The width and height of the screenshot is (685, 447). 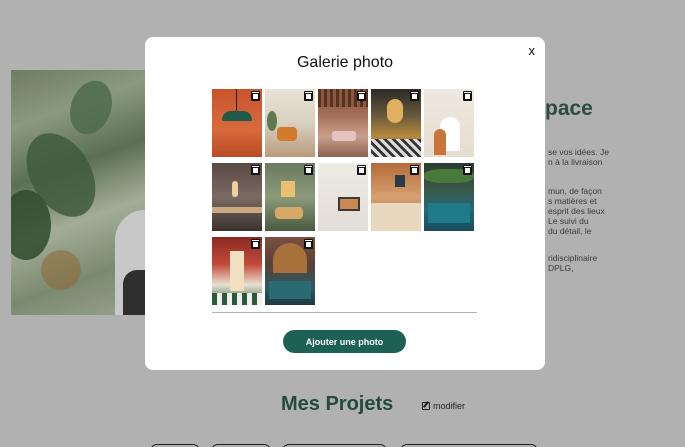 I want to click on background-text-line: s matières et, so click(x=572, y=201).